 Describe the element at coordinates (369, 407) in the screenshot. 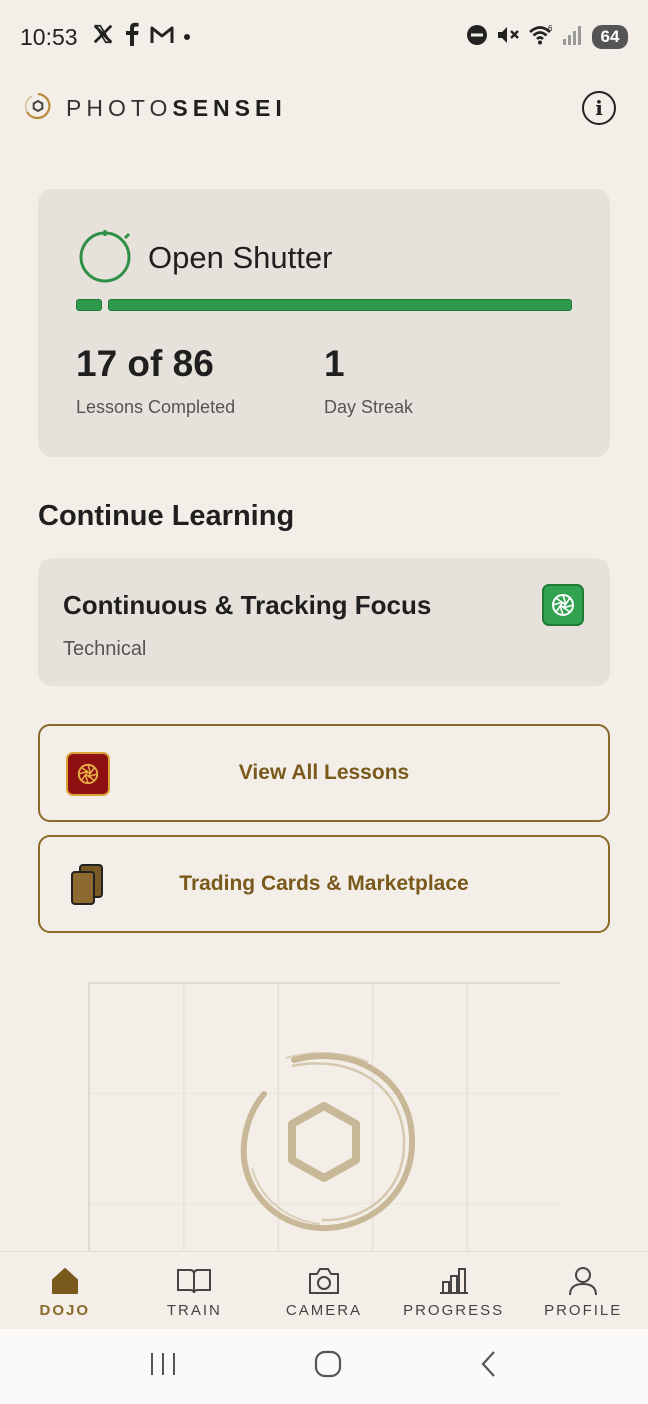

I see `day-streak-label: Day Streak` at that location.